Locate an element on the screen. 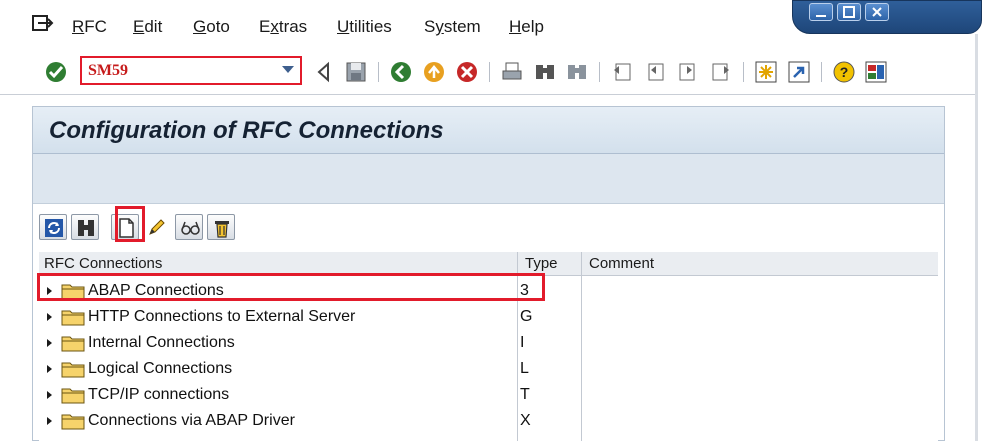  menu-rfc: RFC is located at coordinates (89, 27).